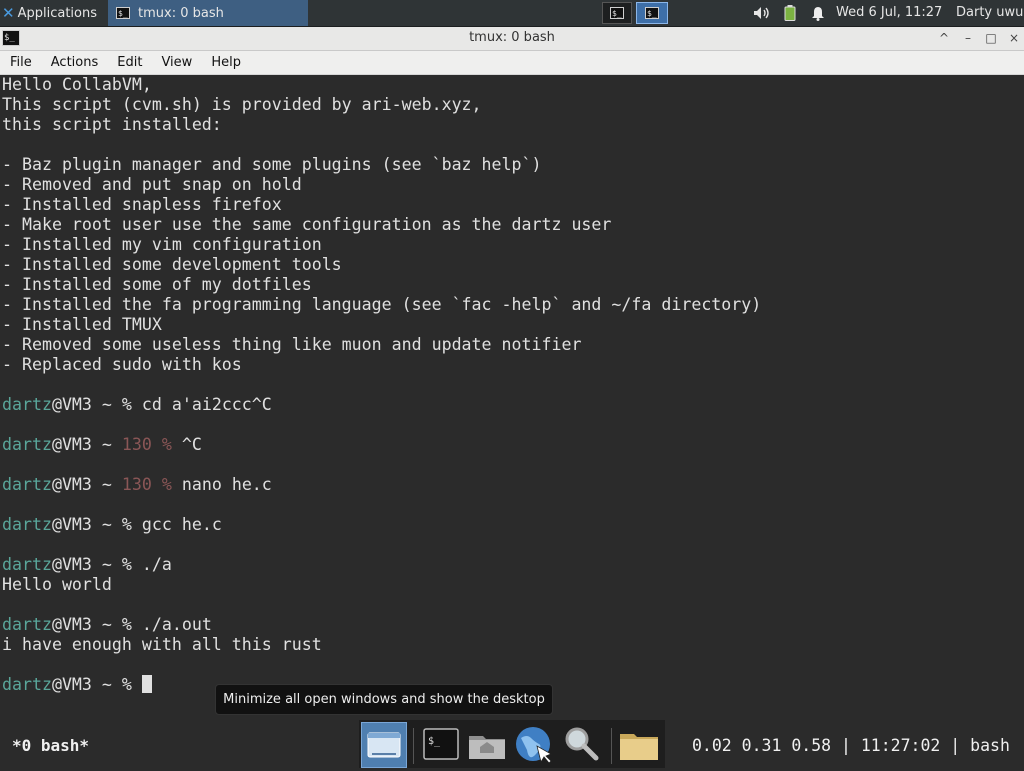  What do you see at coordinates (152, 184) in the screenshot?
I see `terminal-line: - Removed and put snap on hold` at bounding box center [152, 184].